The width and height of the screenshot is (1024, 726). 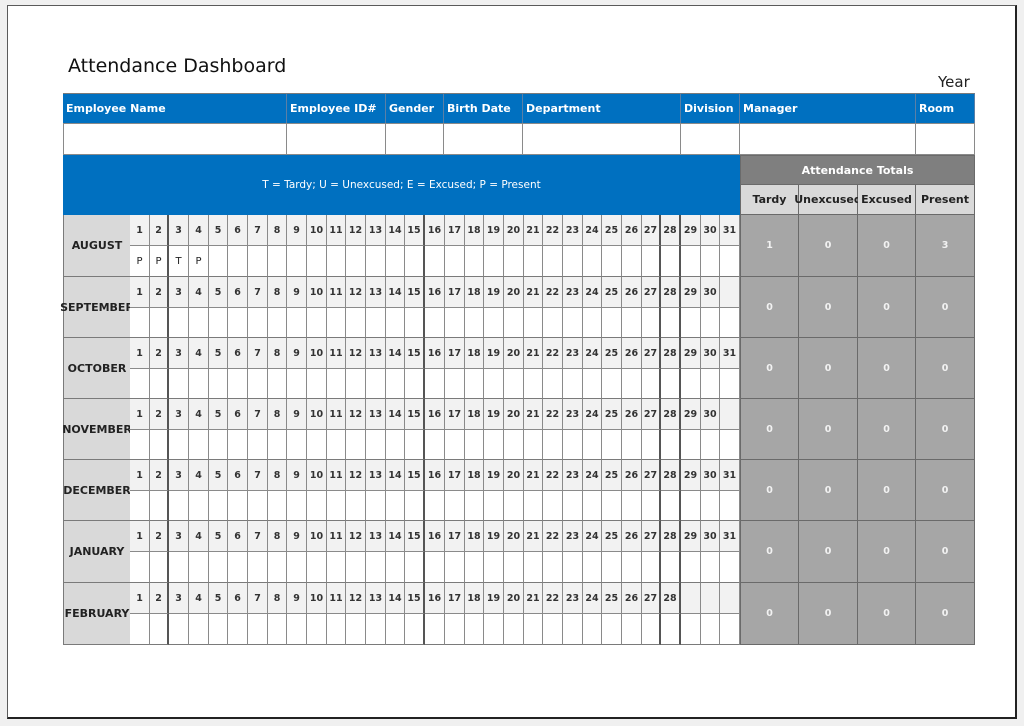 I want to click on employee-name-field, so click(x=175, y=139).